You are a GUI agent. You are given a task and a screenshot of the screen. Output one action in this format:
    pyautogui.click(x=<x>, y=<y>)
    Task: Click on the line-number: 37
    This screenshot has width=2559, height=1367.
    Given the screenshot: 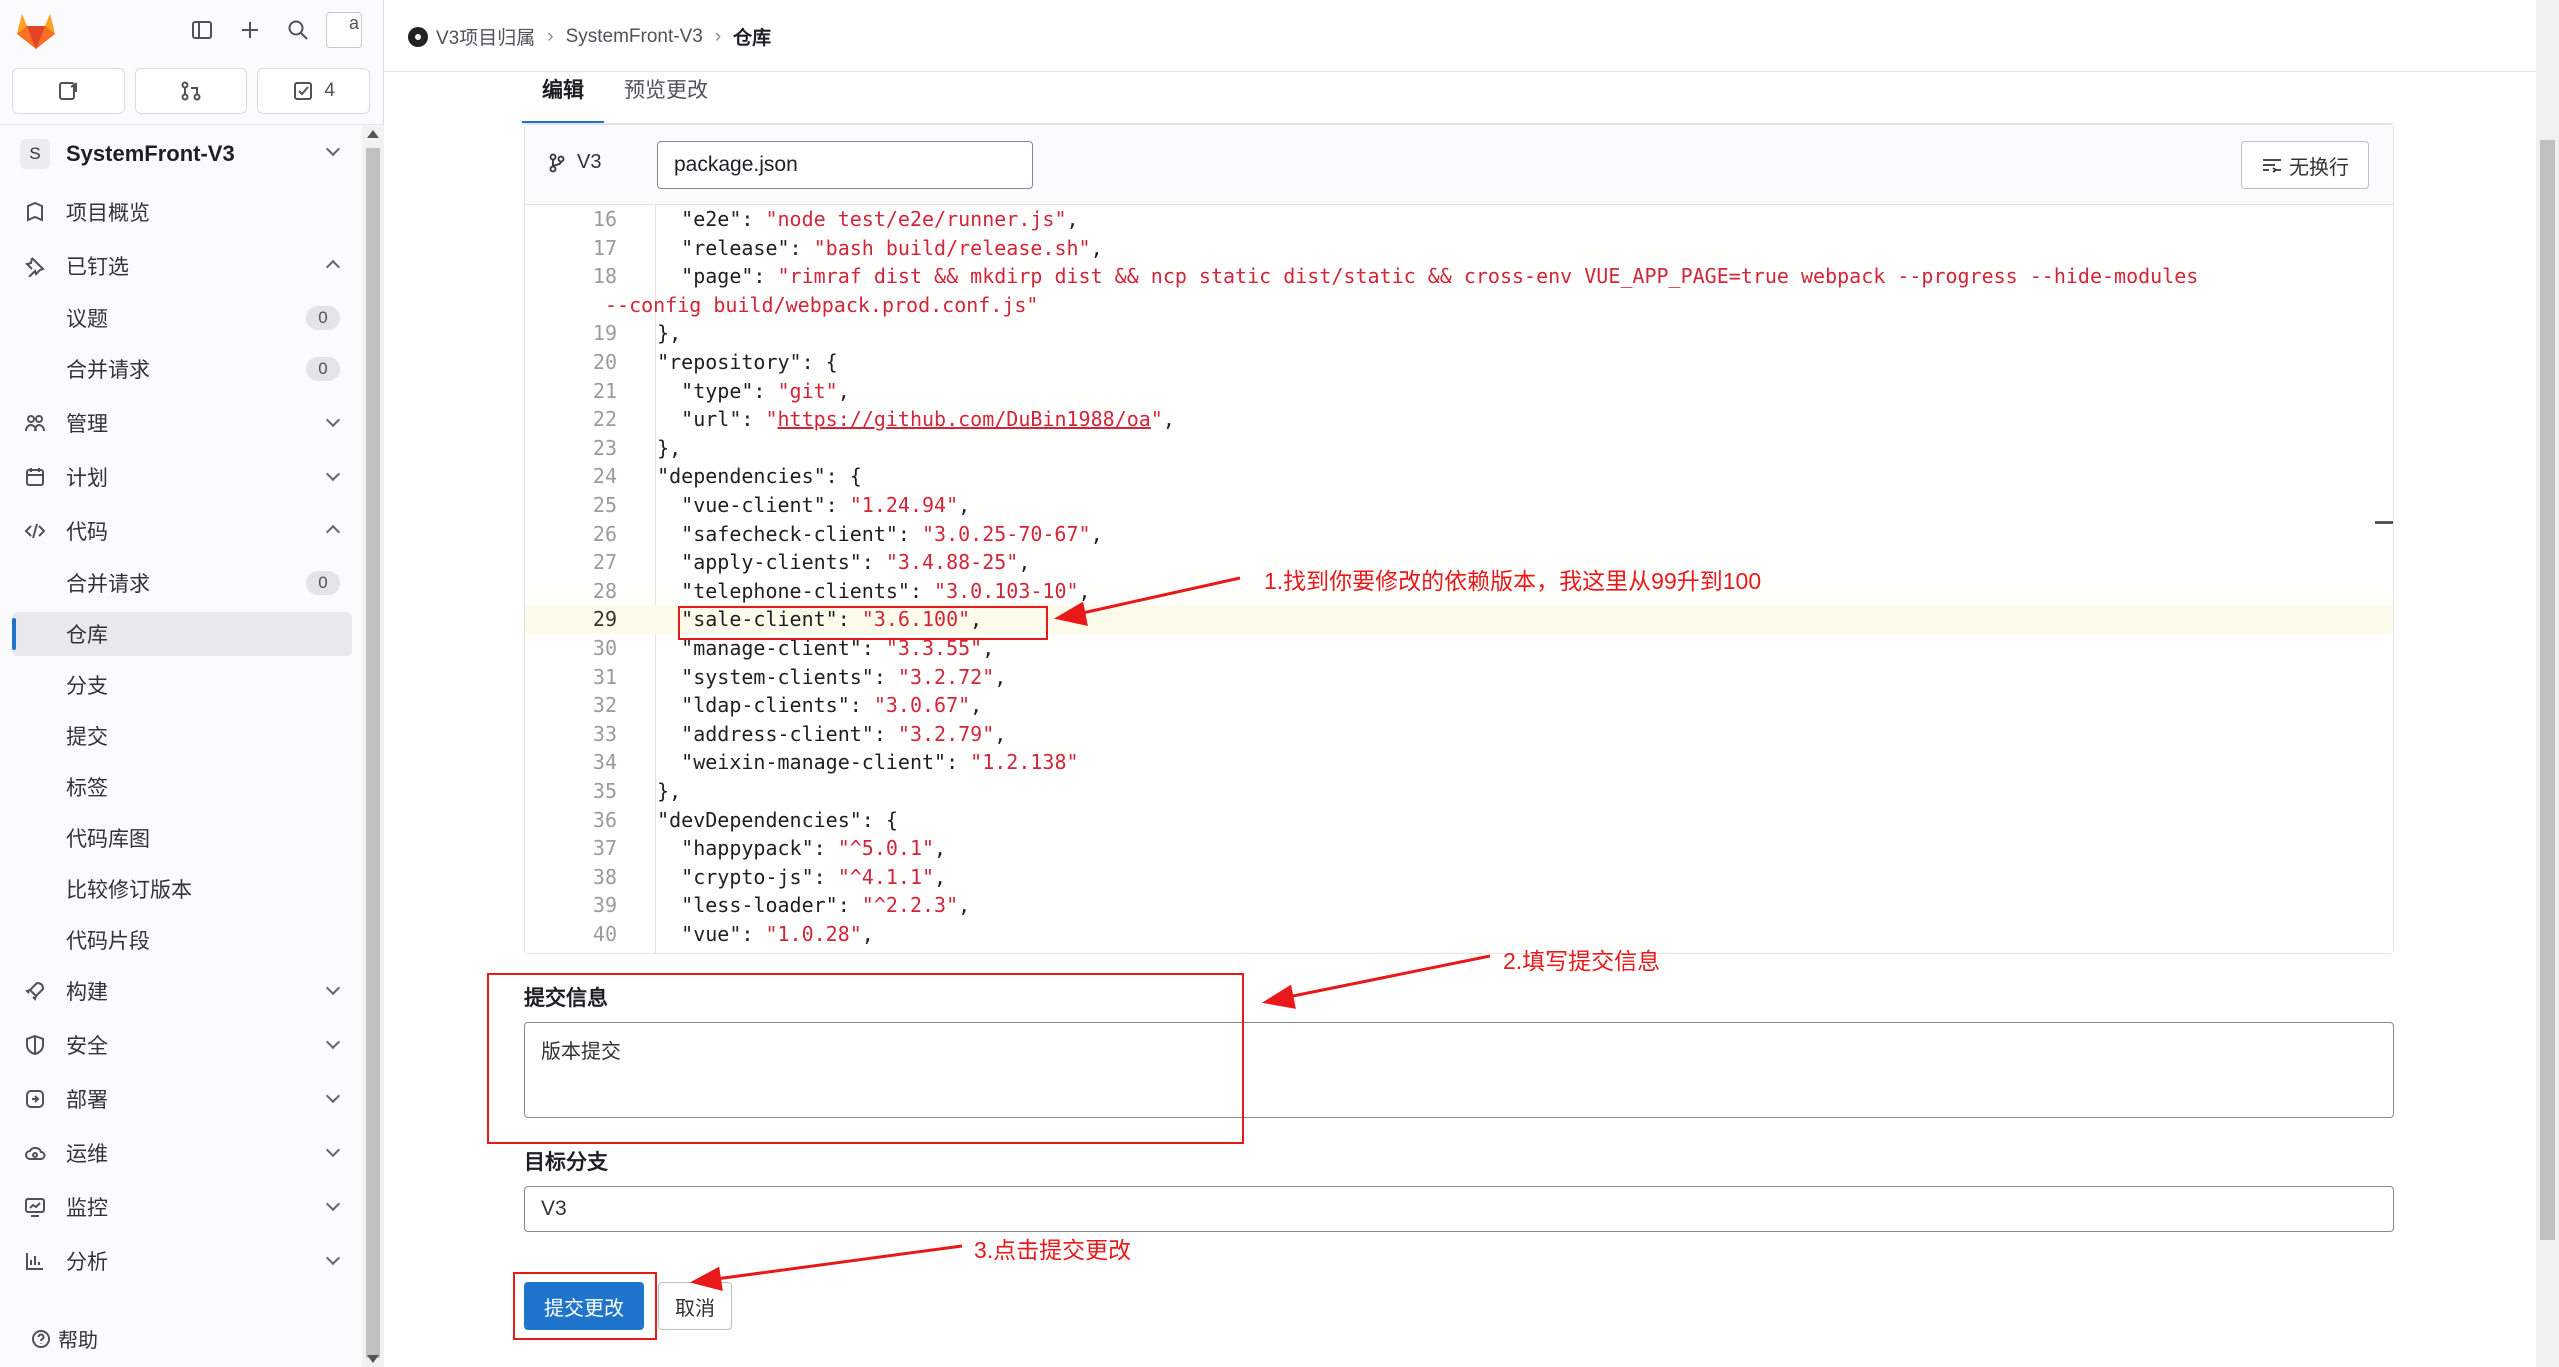 What is the action you would take?
    pyautogui.click(x=604, y=848)
    